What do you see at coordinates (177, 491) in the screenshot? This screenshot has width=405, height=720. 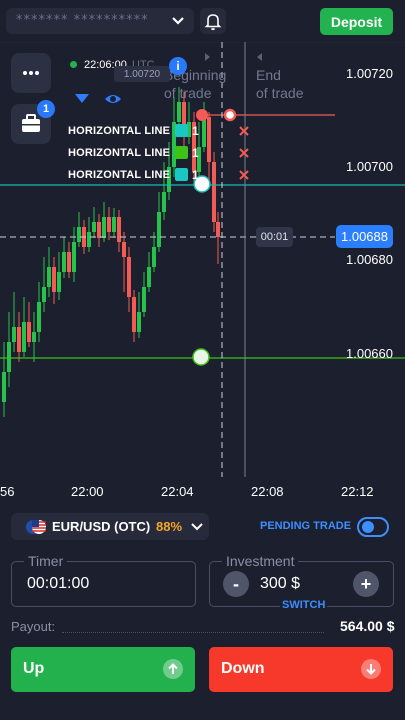 I see `time-label-3: 22:04` at bounding box center [177, 491].